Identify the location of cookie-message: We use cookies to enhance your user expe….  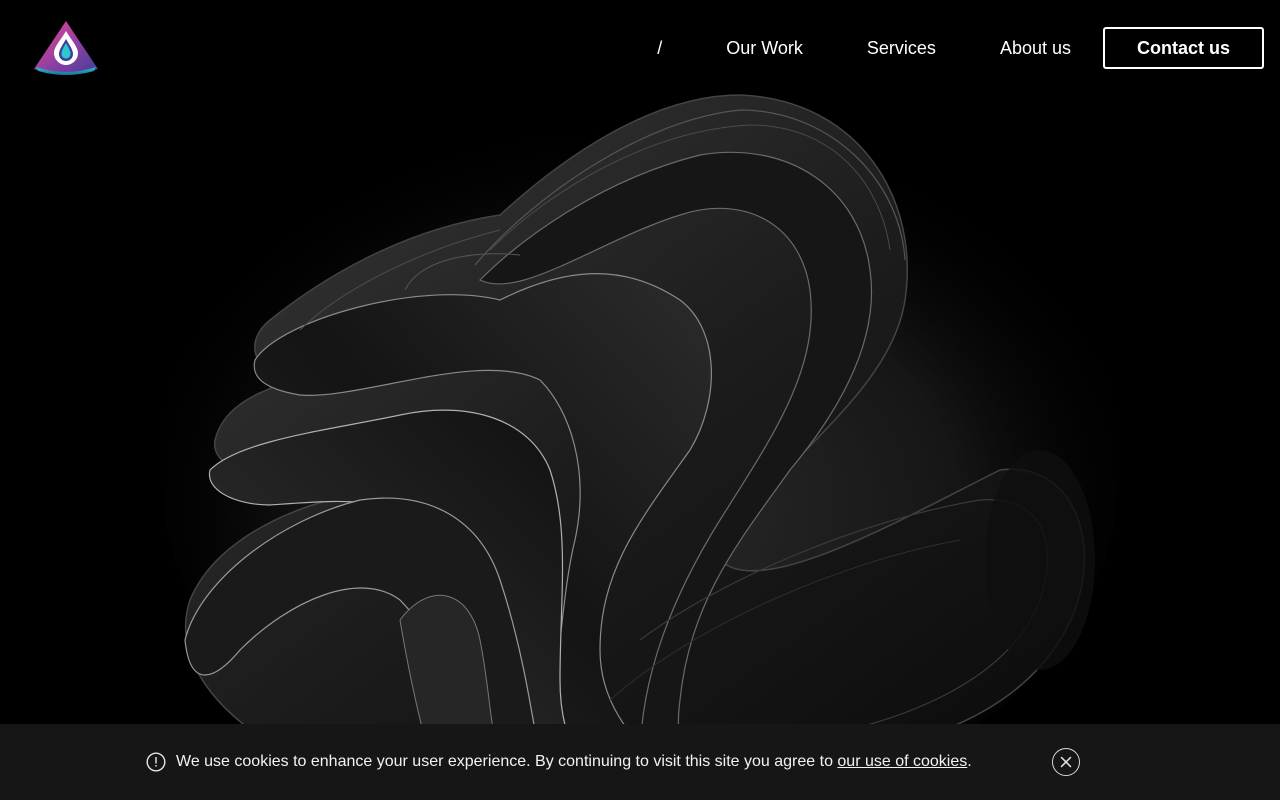
(574, 762).